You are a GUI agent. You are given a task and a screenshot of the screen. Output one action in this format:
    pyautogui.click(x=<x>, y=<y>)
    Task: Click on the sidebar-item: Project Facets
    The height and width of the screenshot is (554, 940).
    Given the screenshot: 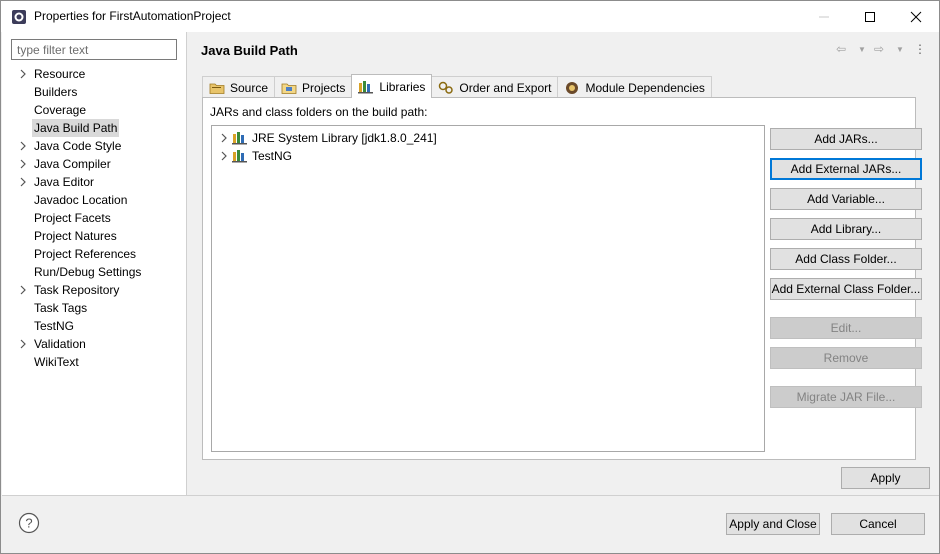 What is the action you would take?
    pyautogui.click(x=94, y=218)
    